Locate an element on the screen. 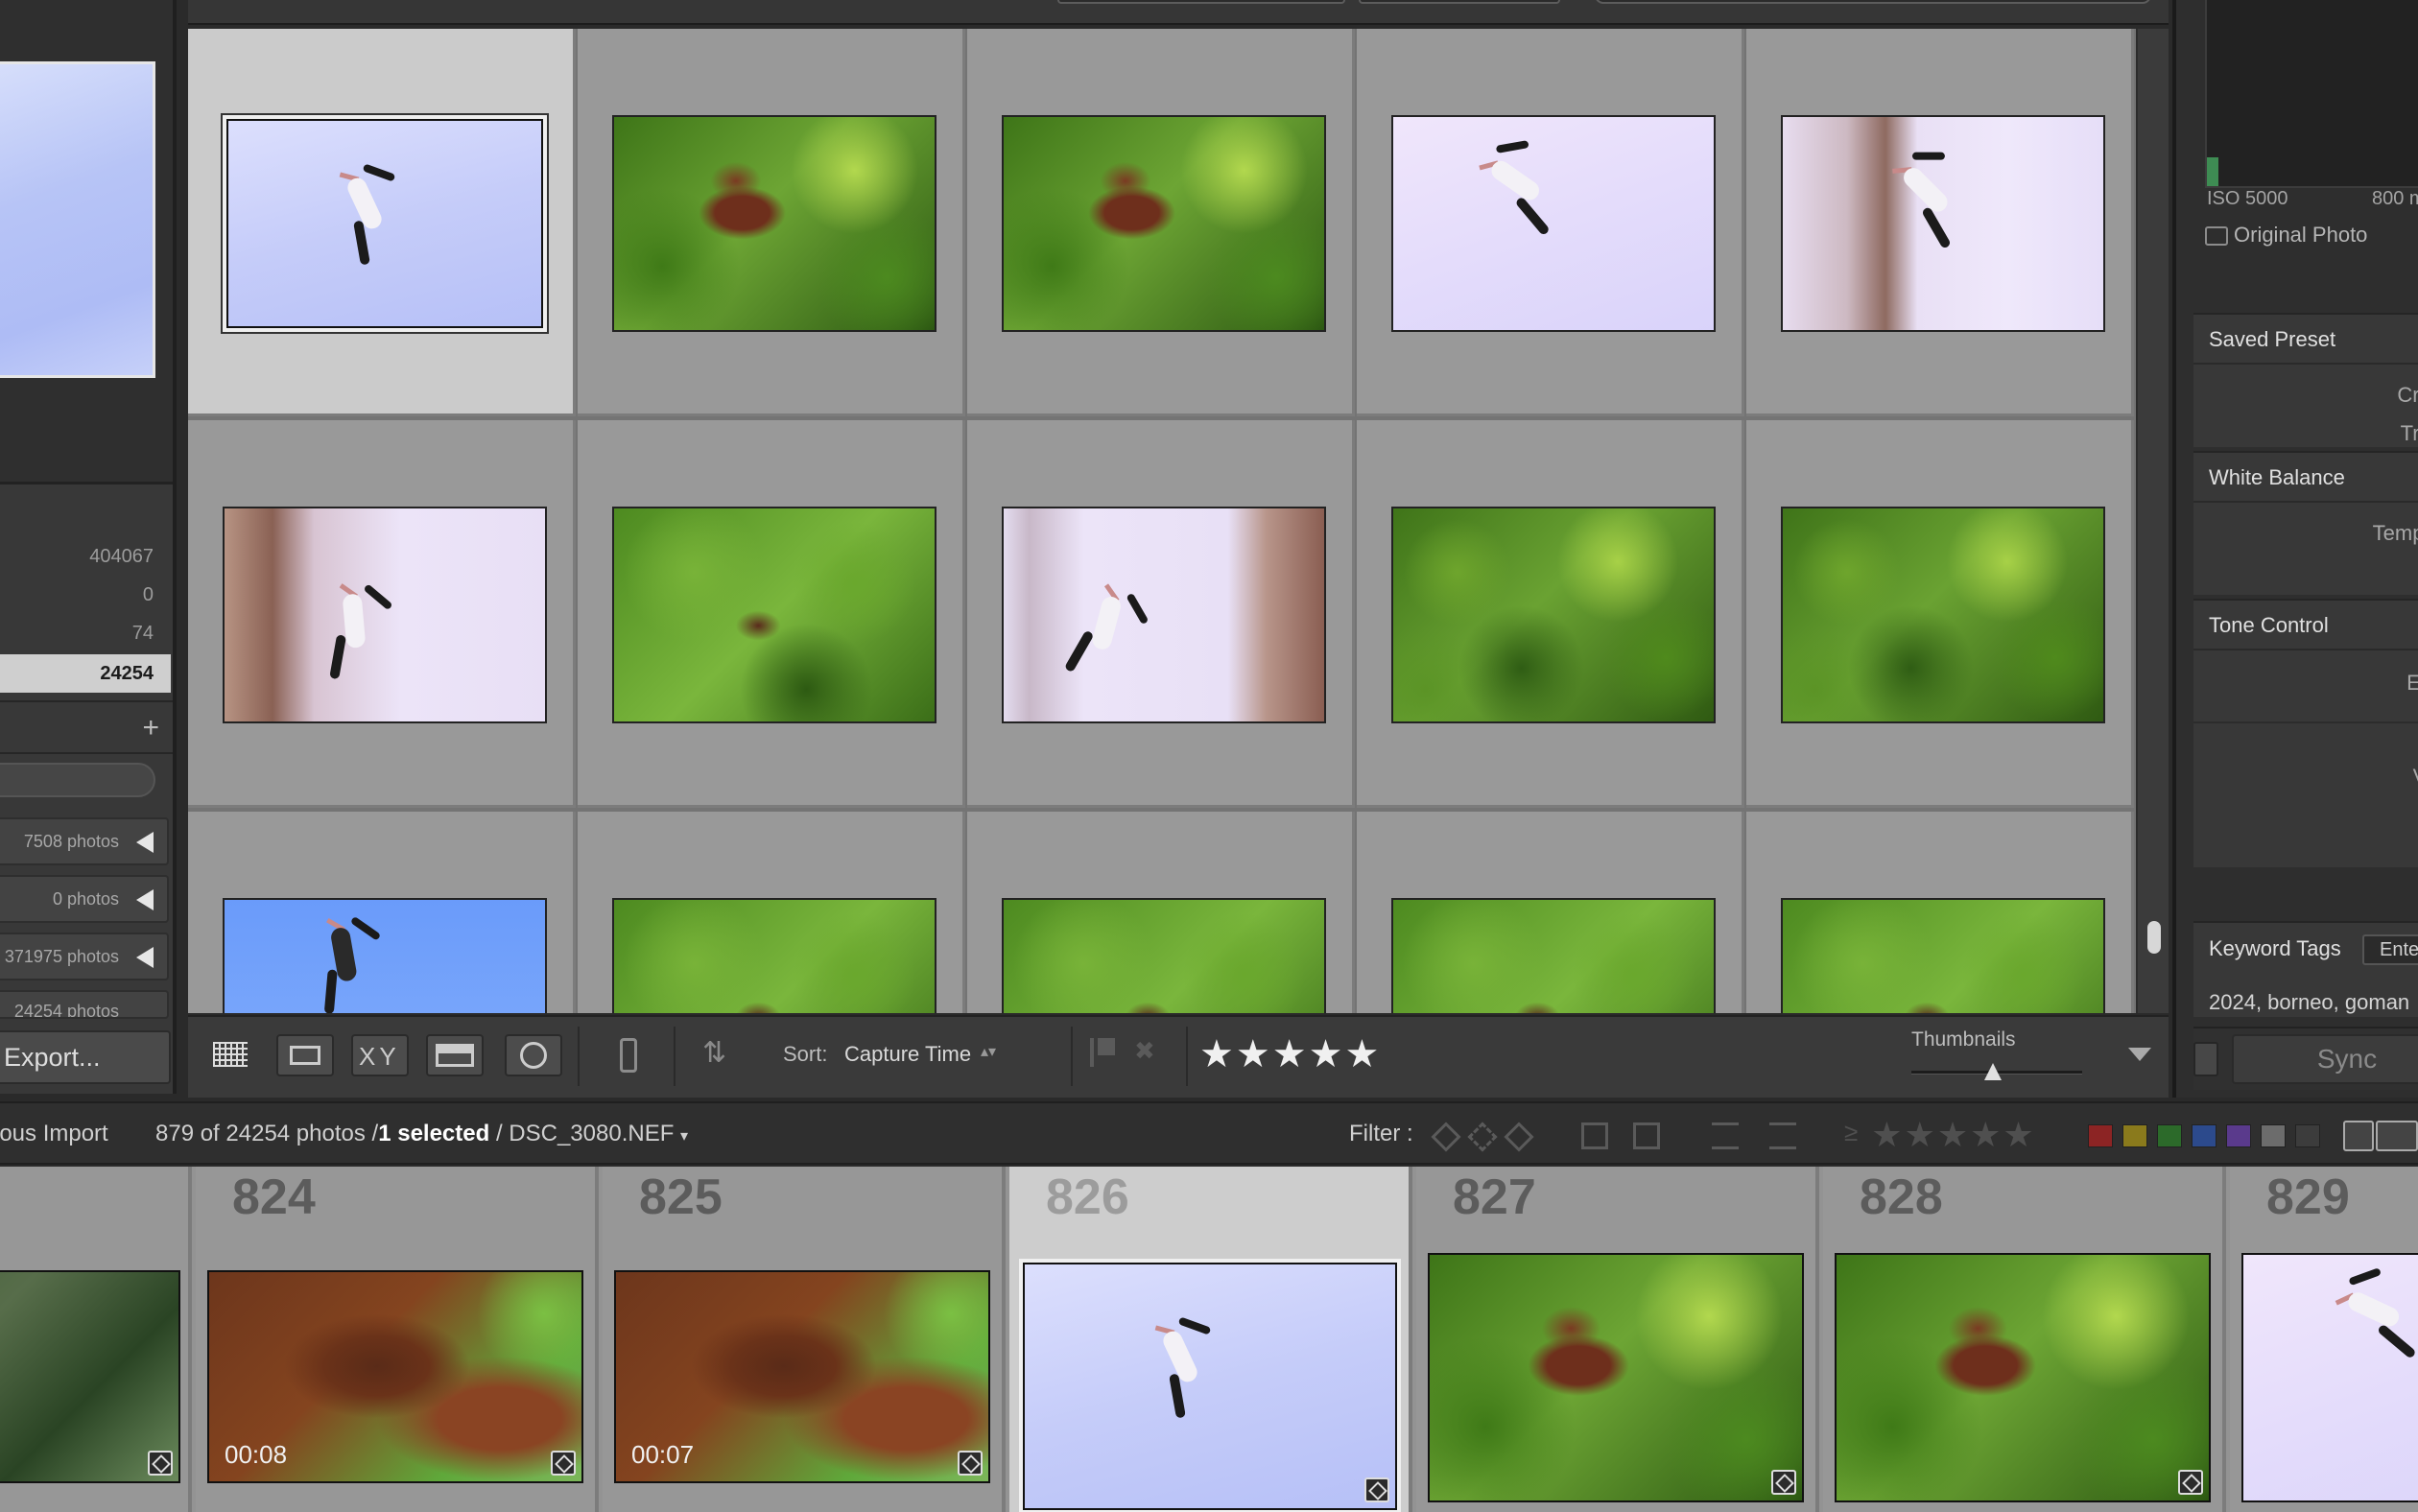 The image size is (2418, 1512). sync-toggle-switch is located at coordinates (2205, 1059).